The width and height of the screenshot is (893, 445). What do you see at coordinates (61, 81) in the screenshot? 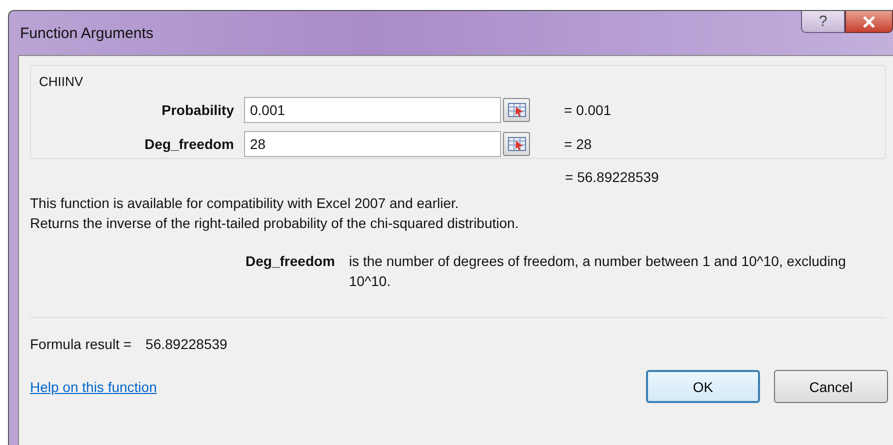
I see `function-name: CHIINV` at bounding box center [61, 81].